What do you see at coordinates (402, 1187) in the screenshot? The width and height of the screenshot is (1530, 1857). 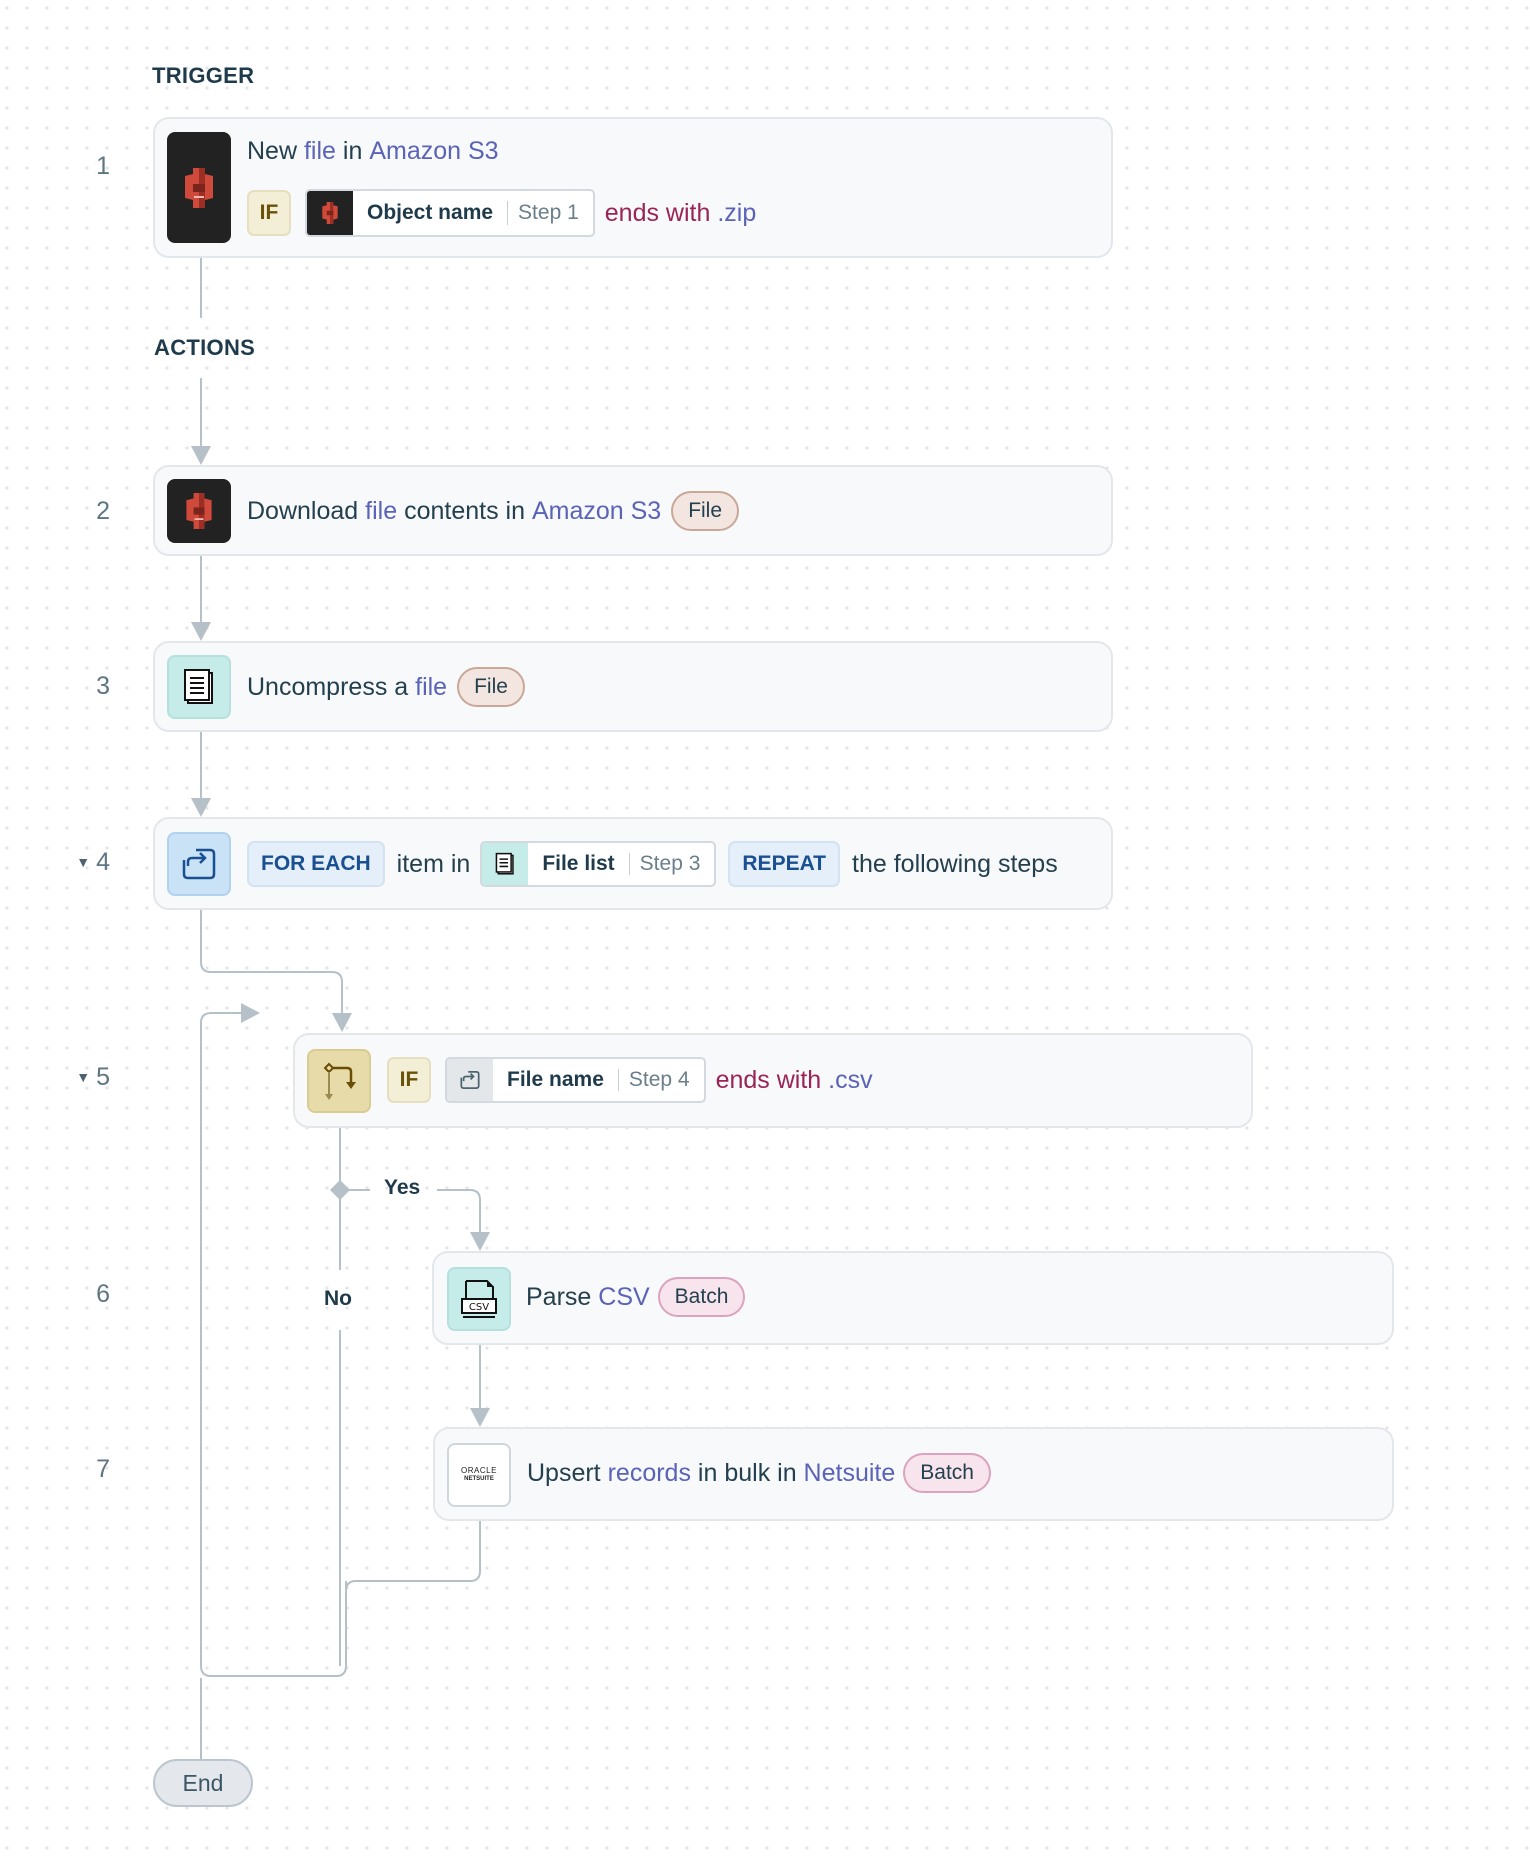 I see `yes-branch-label: Yes` at bounding box center [402, 1187].